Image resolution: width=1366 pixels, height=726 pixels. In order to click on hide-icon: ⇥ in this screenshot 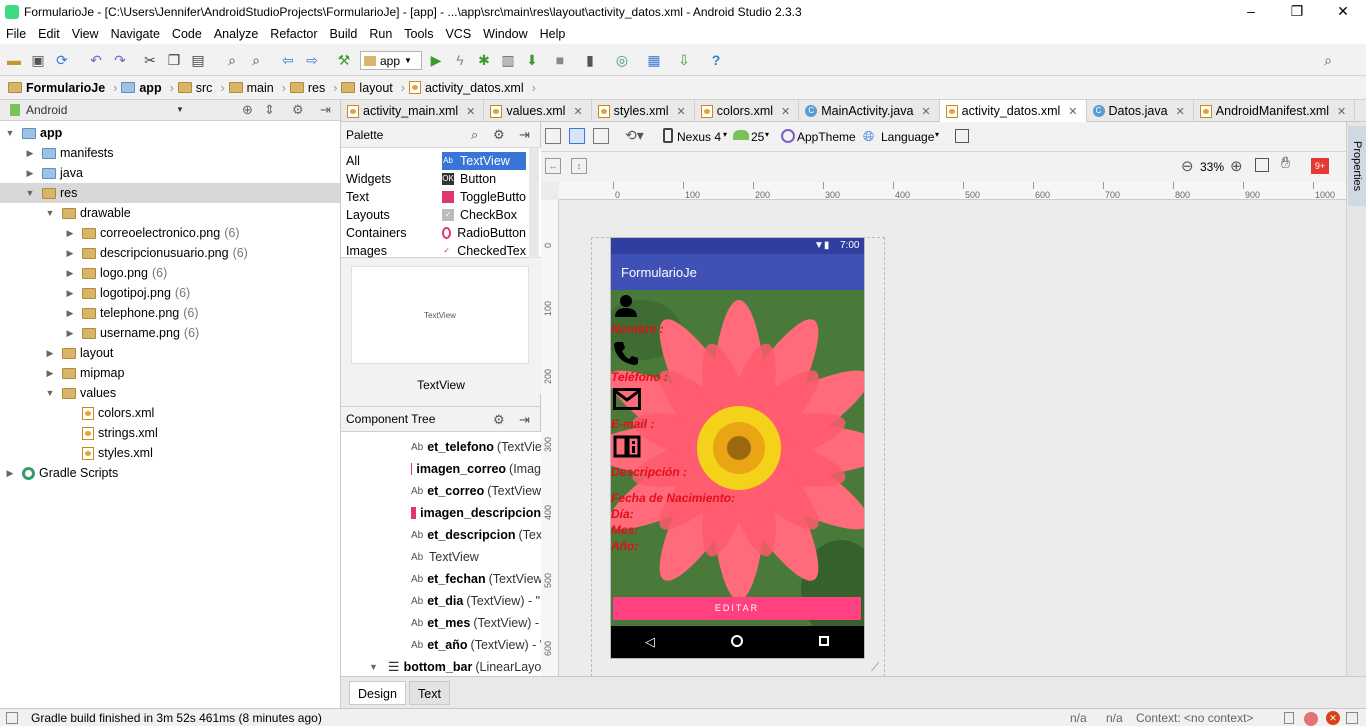, I will do `click(325, 110)`.